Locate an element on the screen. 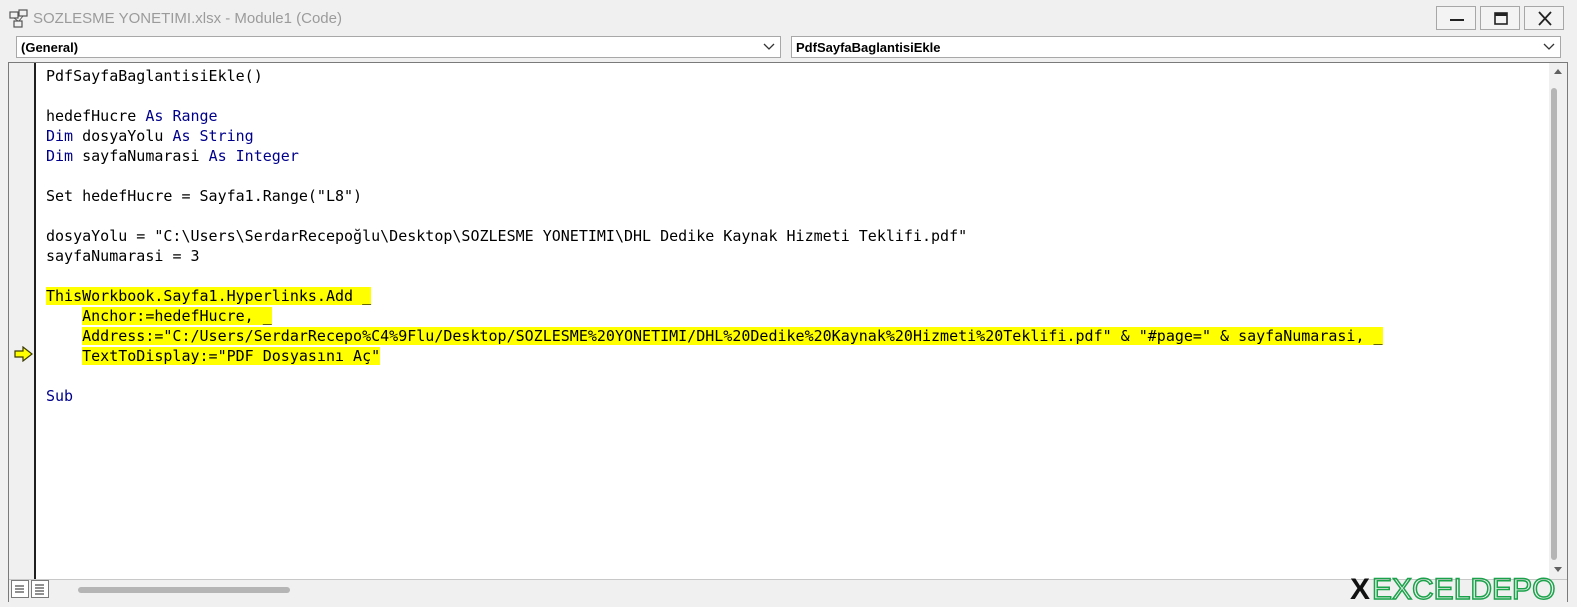  code-line: Set hedefHucre = Sayfa1.Range("L8") is located at coordinates (793, 196).